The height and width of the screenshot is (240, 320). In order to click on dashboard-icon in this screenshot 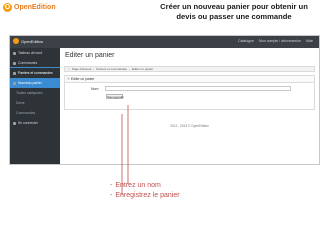, I will do `click(14, 53)`.